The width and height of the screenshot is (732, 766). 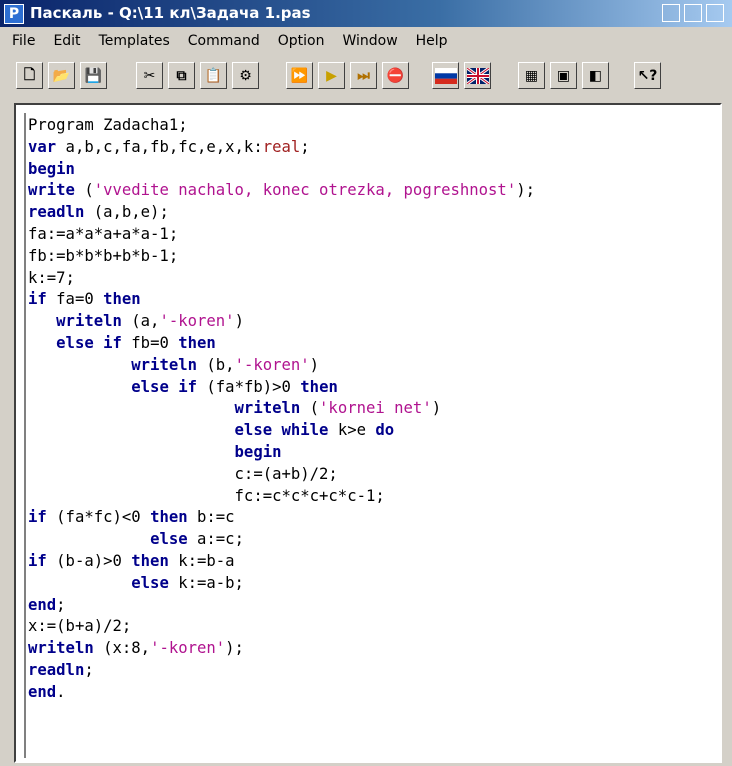 What do you see at coordinates (281, 300) in the screenshot?
I see `code-line: if fa=0 then` at bounding box center [281, 300].